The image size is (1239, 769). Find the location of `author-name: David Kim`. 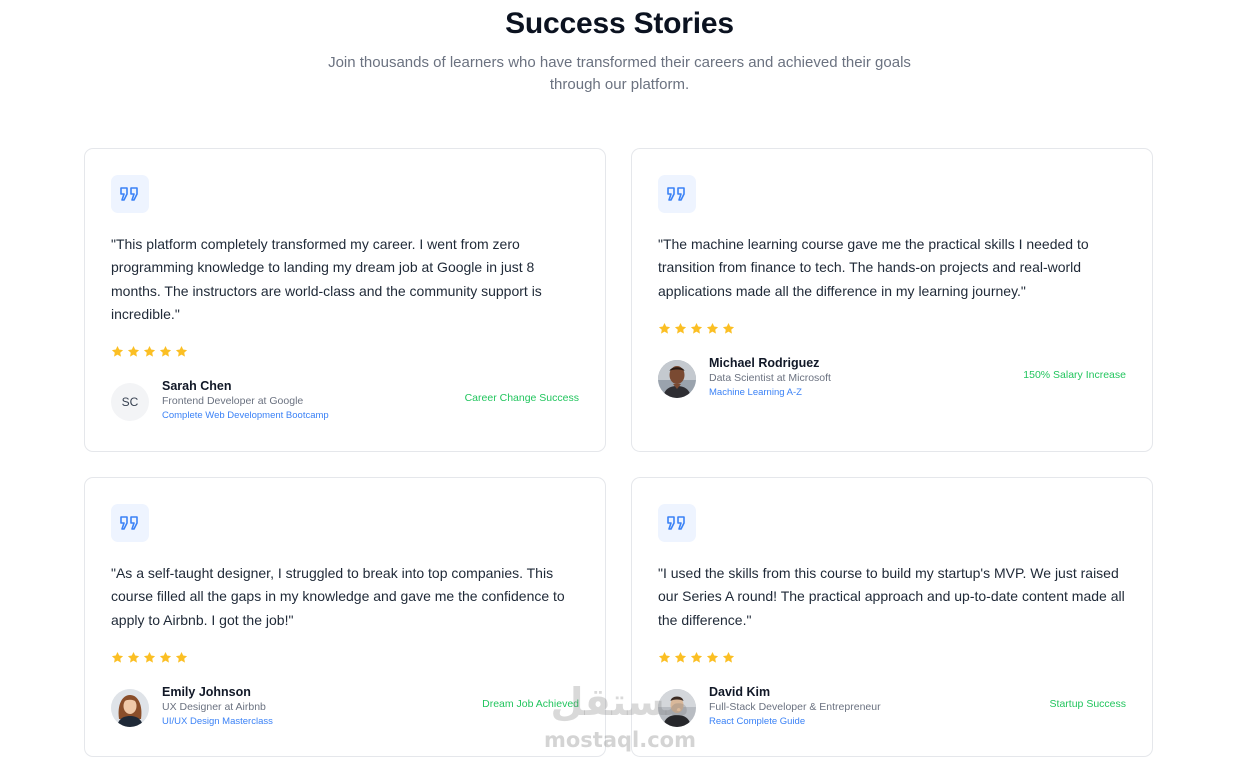

author-name: David Kim is located at coordinates (740, 692).